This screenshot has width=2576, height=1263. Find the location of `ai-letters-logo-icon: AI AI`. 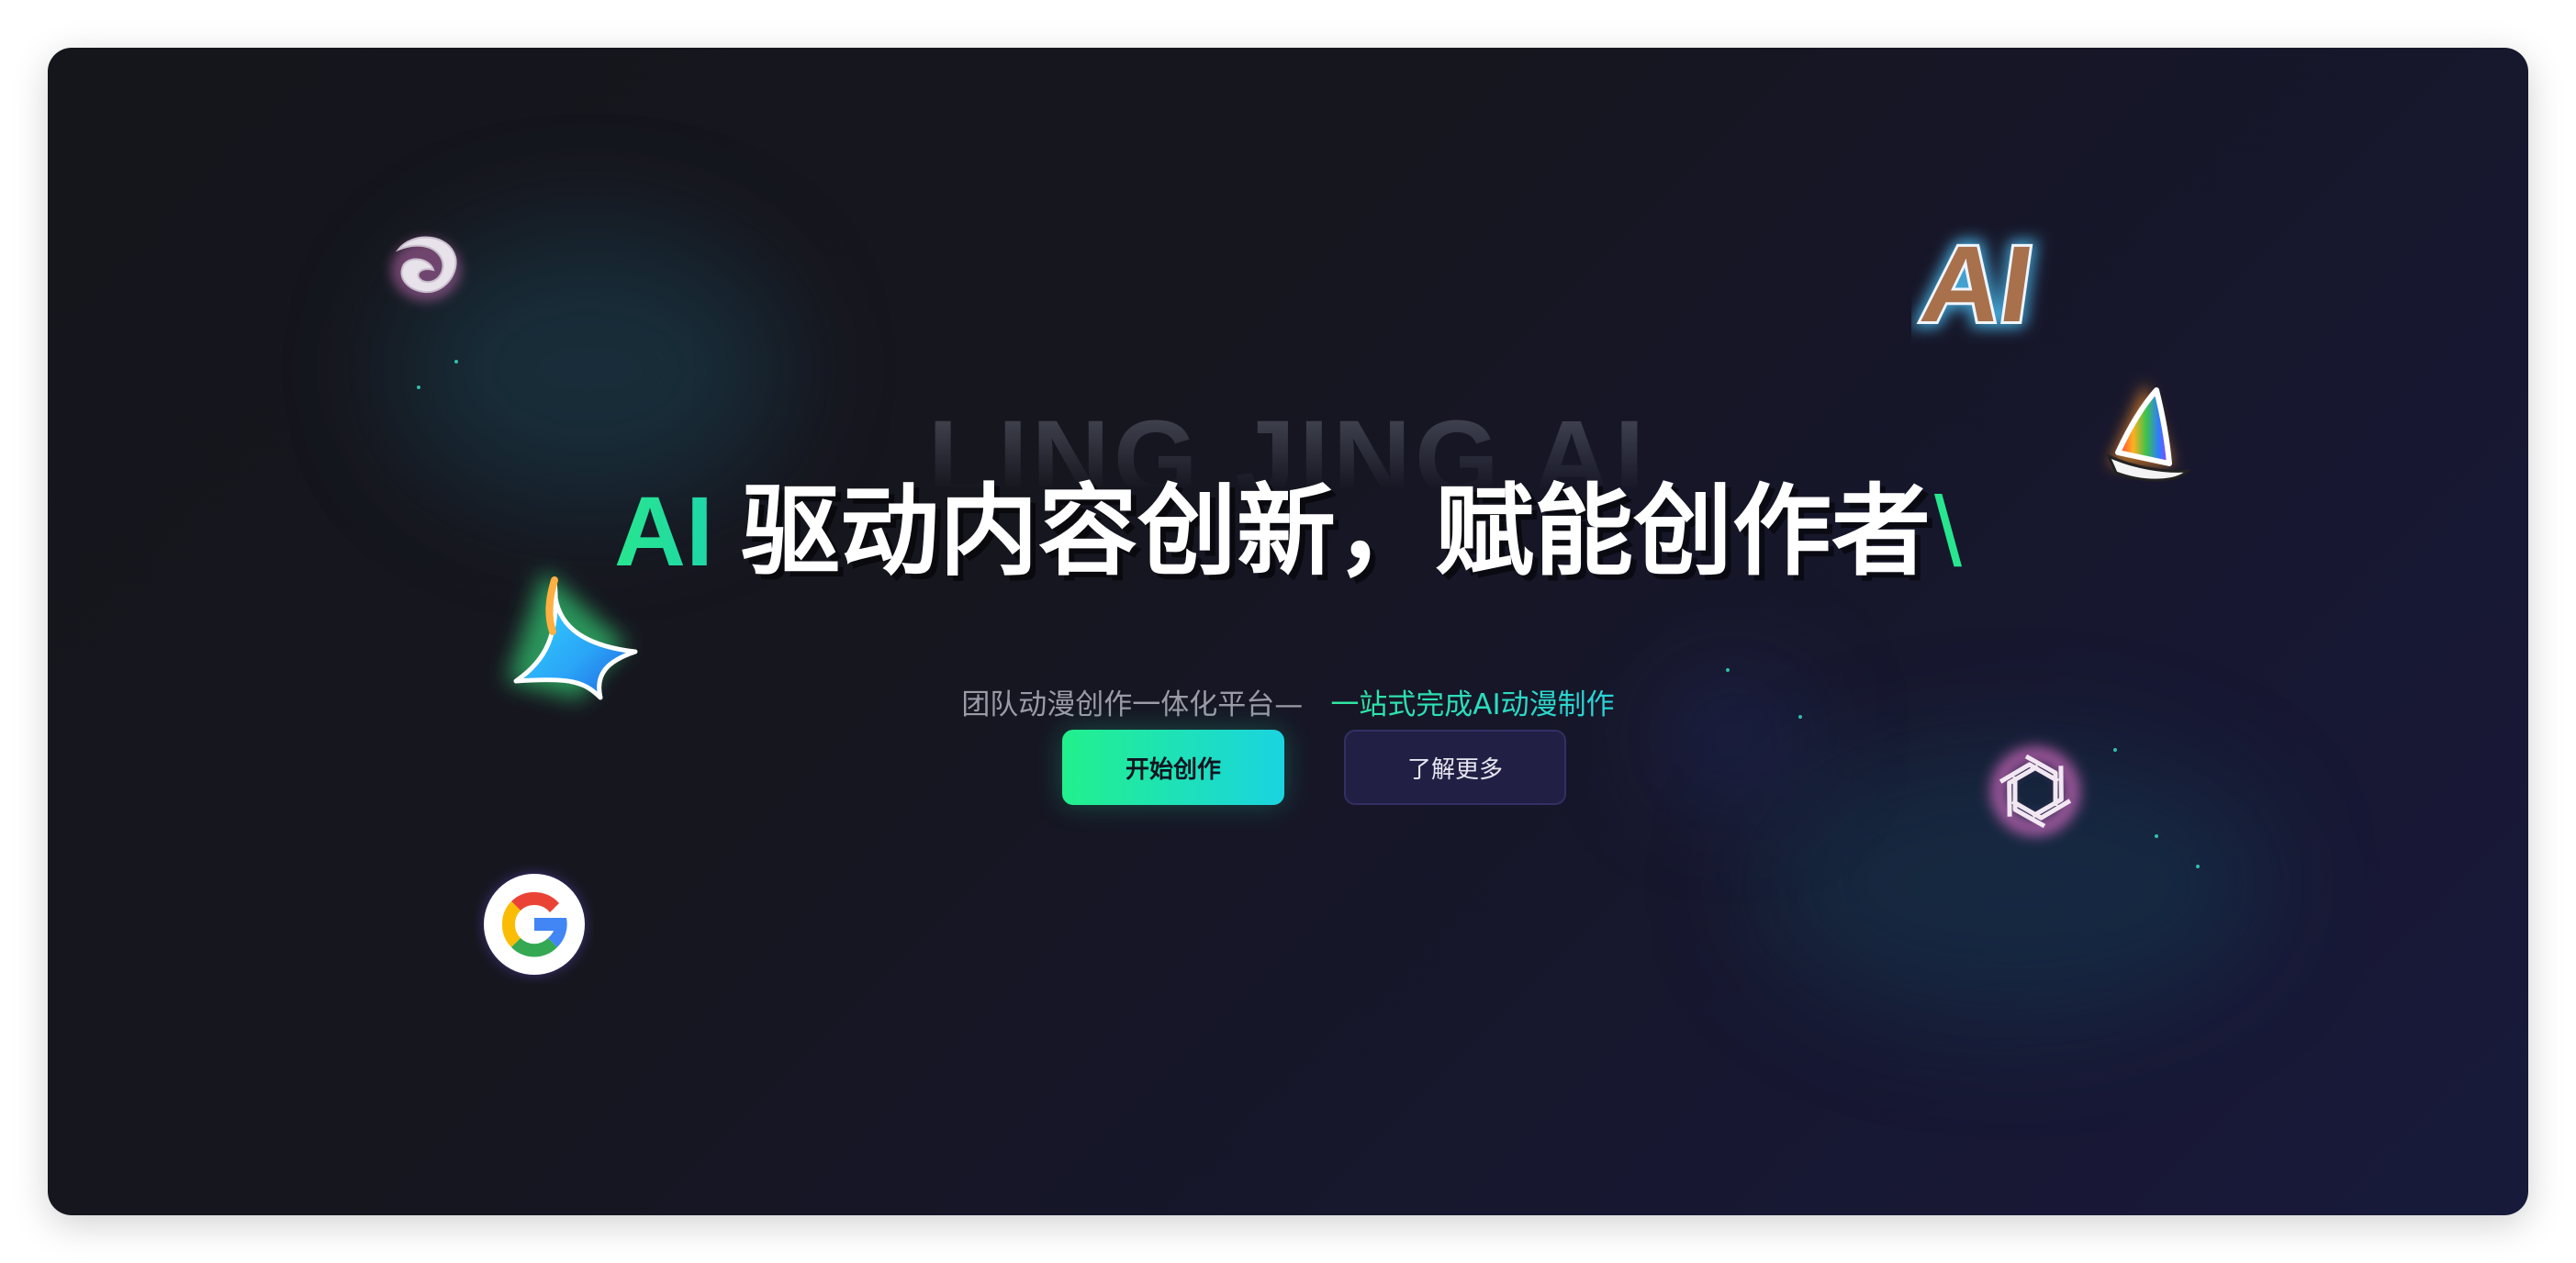

ai-letters-logo-icon: AI AI is located at coordinates (1978, 284).